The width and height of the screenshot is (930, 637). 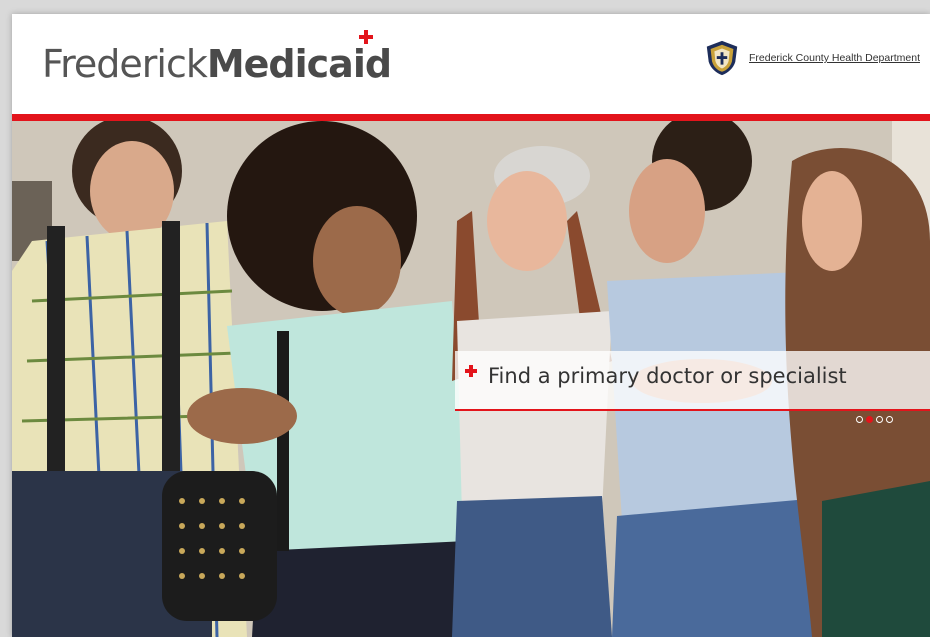 What do you see at coordinates (834, 58) in the screenshot?
I see `health-department-link: Frederick County Health Department` at bounding box center [834, 58].